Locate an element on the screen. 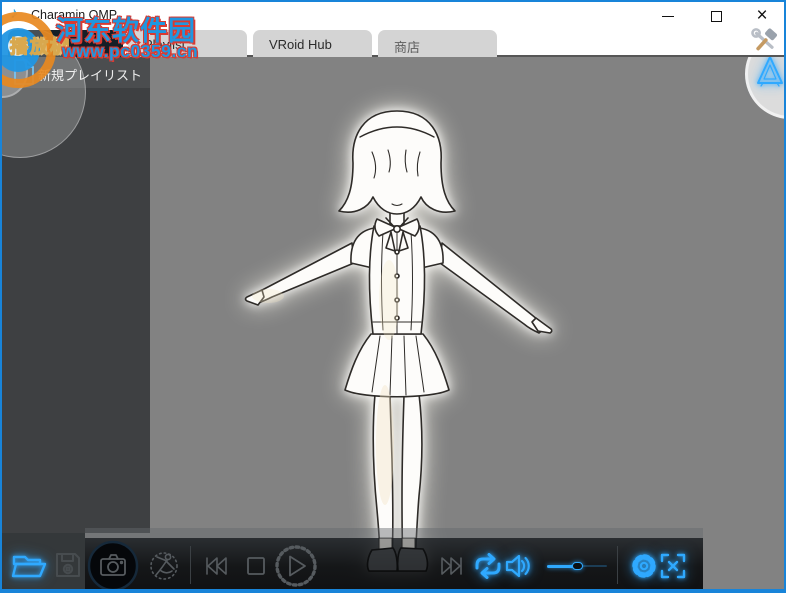  stop-icon is located at coordinates (256, 566).